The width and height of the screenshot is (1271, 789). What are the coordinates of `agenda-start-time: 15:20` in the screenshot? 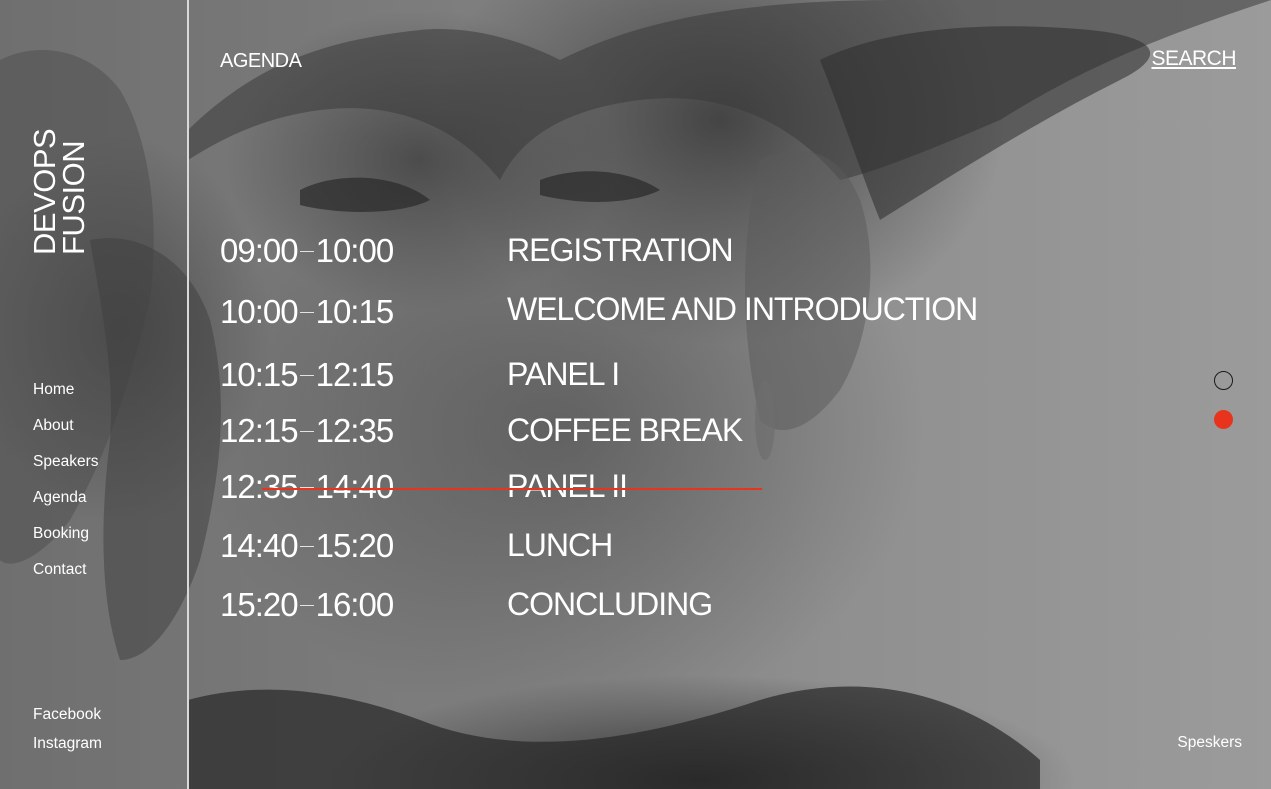 It's located at (259, 604).